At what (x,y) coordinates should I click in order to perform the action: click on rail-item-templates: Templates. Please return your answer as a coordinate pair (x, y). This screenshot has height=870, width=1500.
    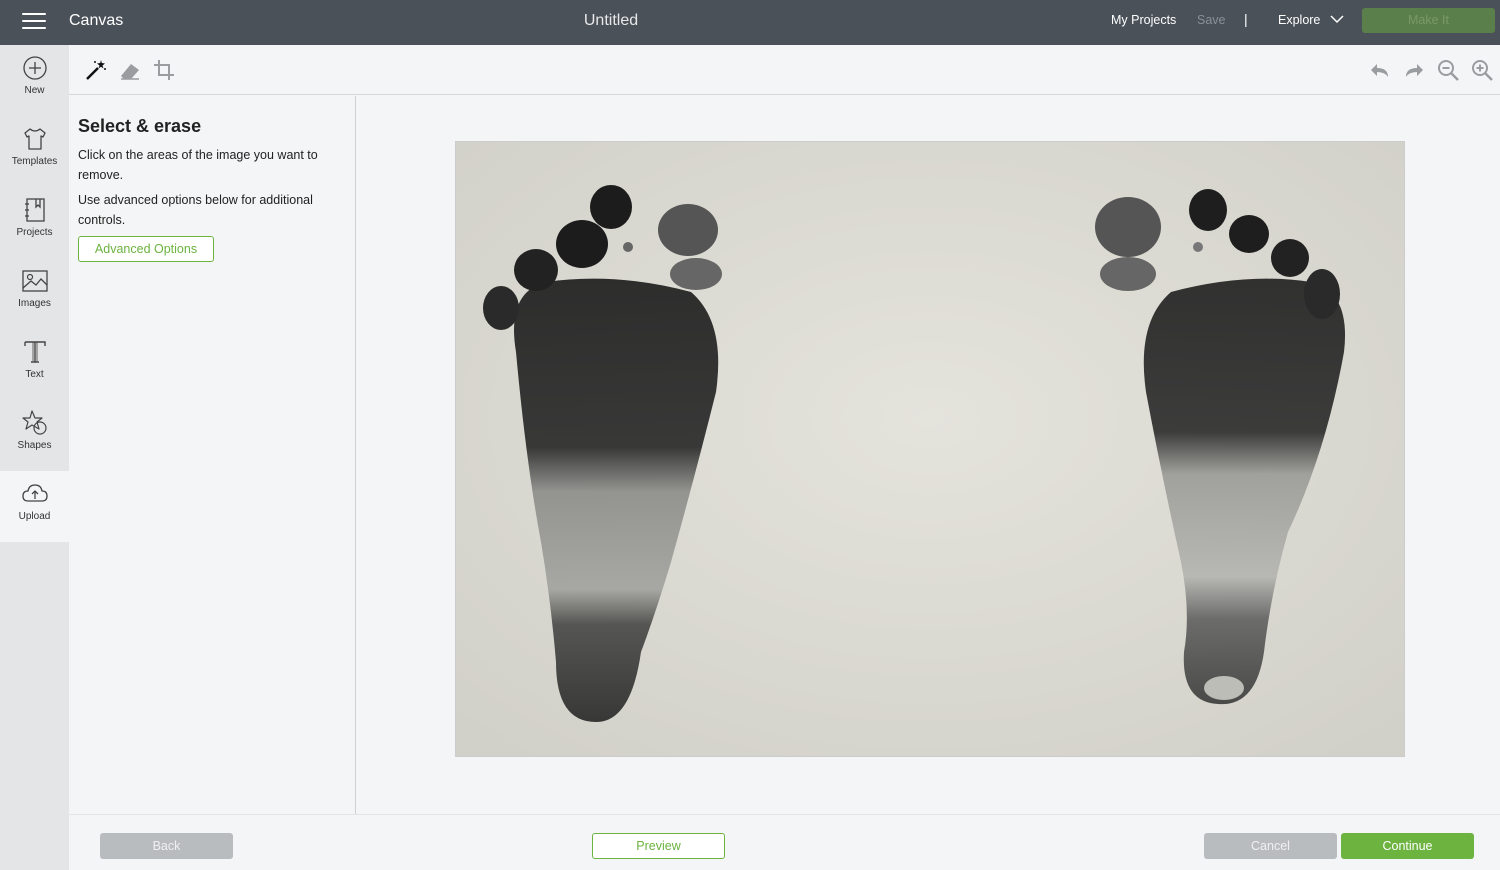
    Looking at the image, I should click on (34, 151).